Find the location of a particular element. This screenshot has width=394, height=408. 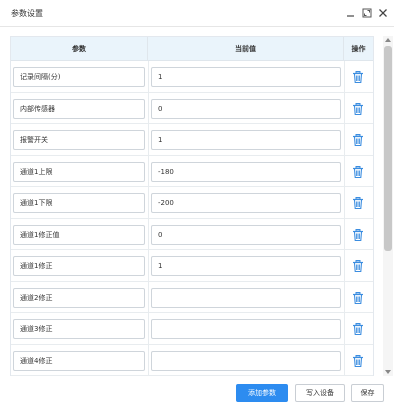

column-header-value: 当前值 is located at coordinates (246, 49).